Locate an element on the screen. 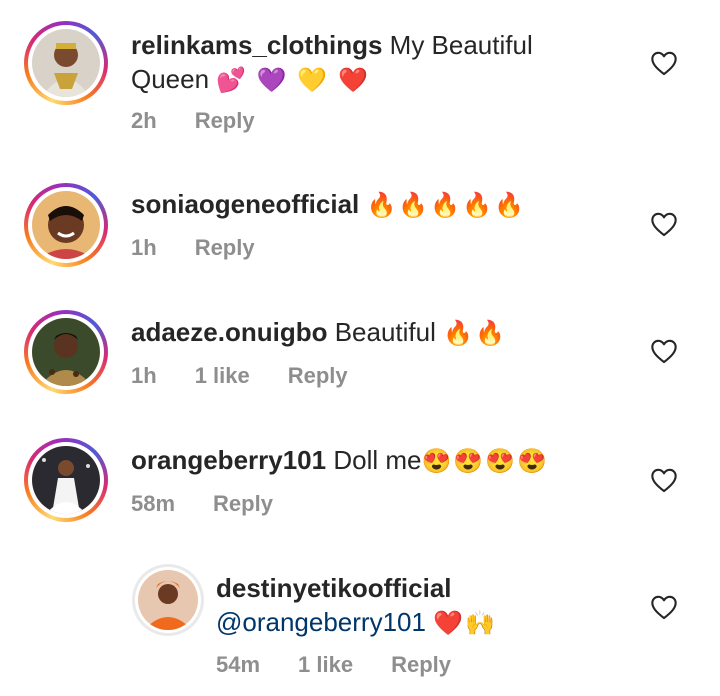 This screenshot has width=720, height=696. comment-text: adaeze.onuigbo Beautiful 🔥🔥 is located at coordinates (371, 333).